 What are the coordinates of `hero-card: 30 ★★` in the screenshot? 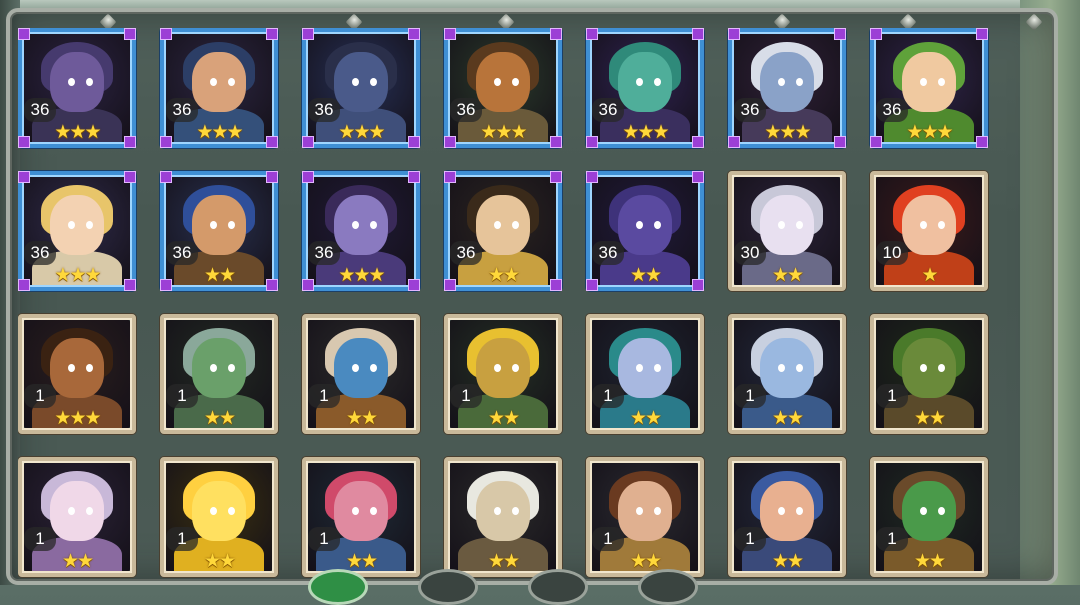 It's located at (787, 231).